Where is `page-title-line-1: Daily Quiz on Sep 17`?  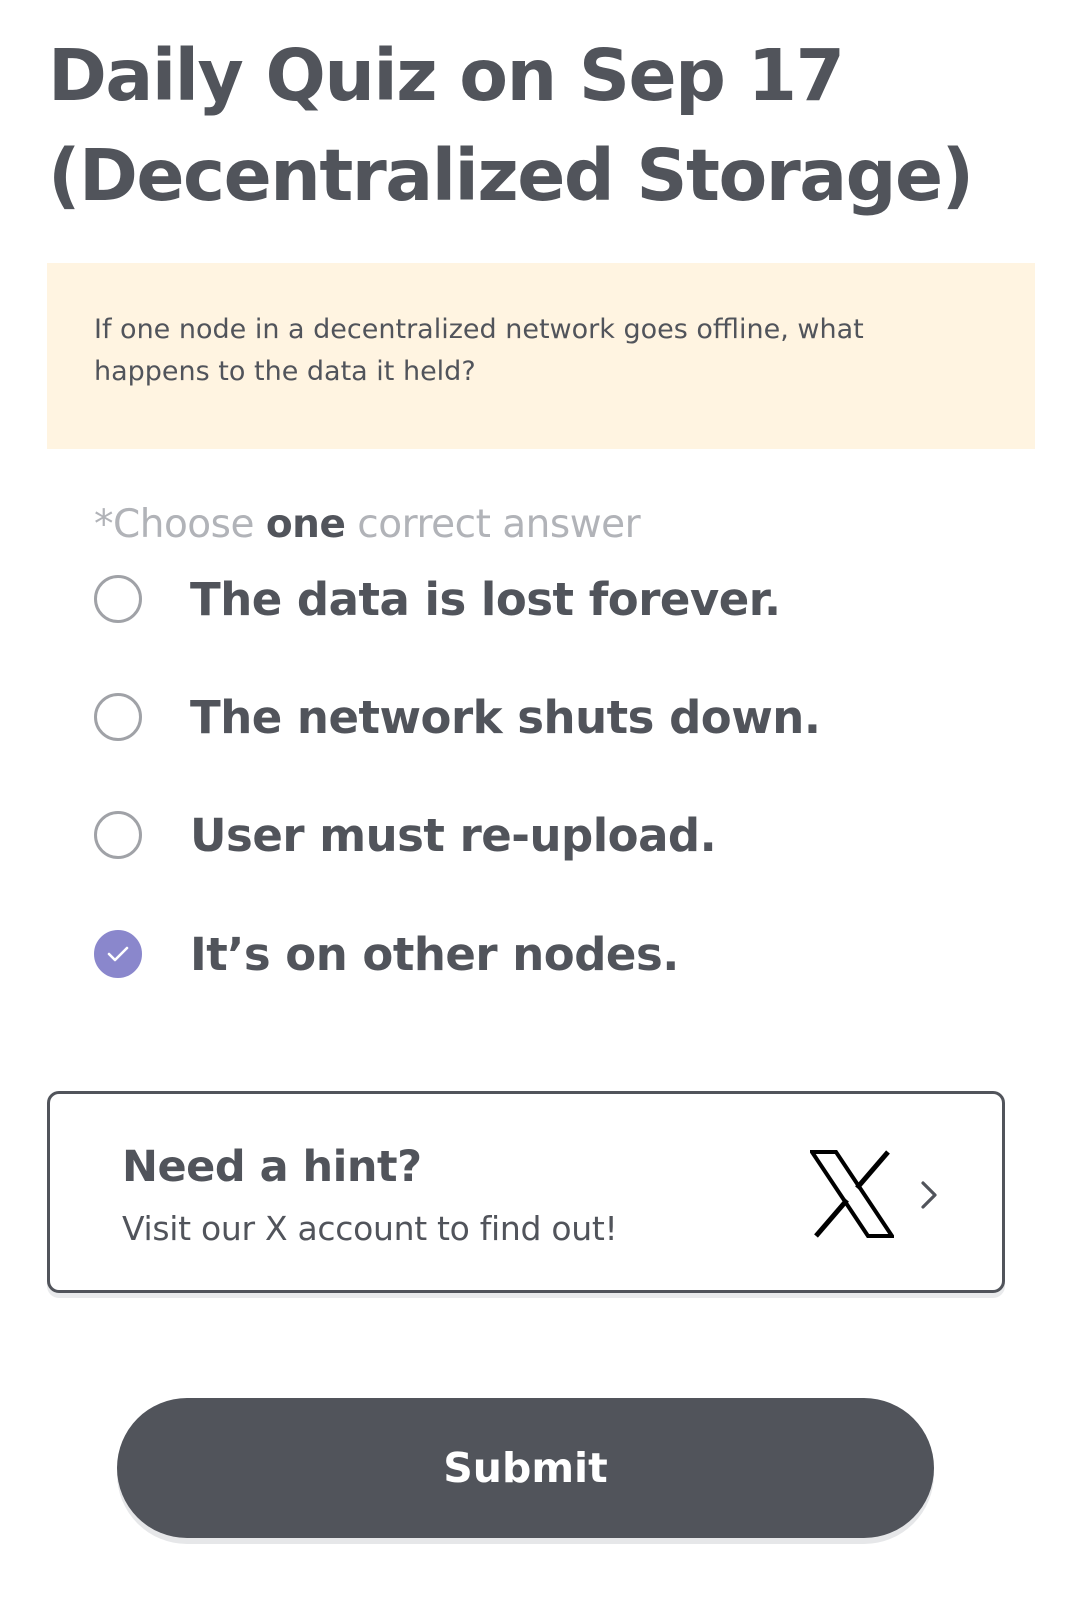
page-title-line-1: Daily Quiz on Sep 17 is located at coordinates (446, 75).